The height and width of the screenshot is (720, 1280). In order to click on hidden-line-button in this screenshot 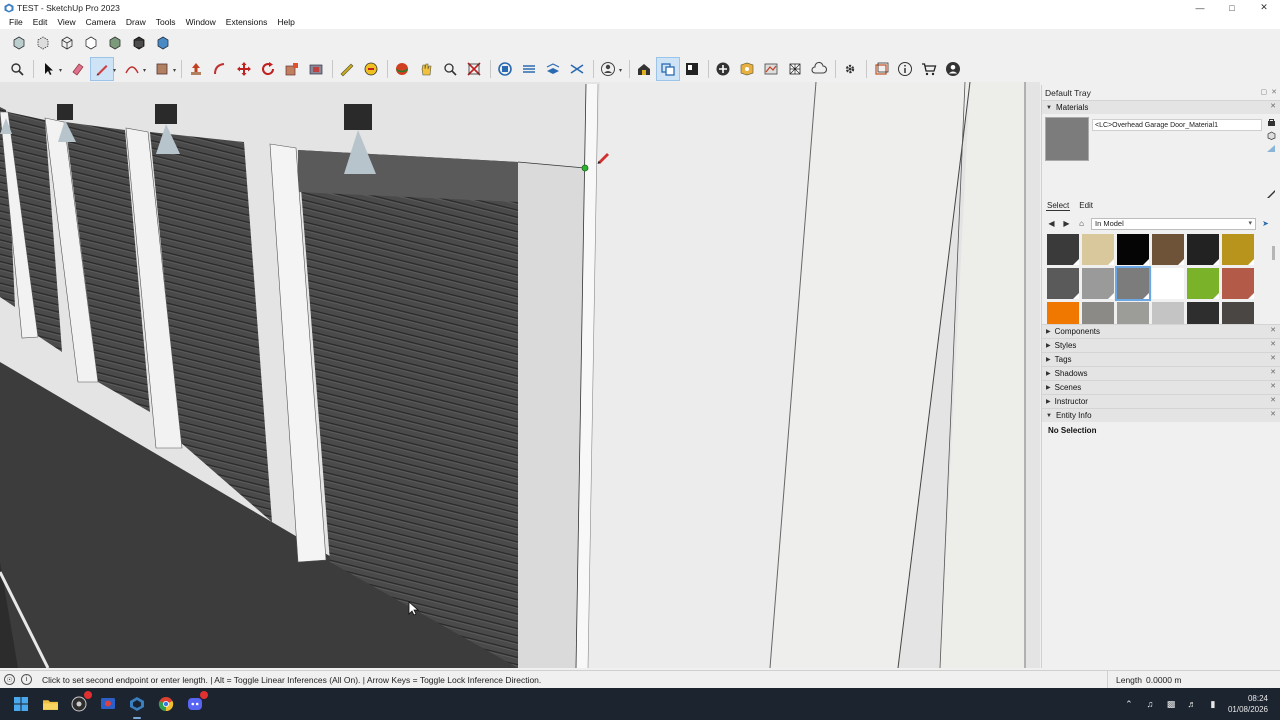, I will do `click(91, 43)`.